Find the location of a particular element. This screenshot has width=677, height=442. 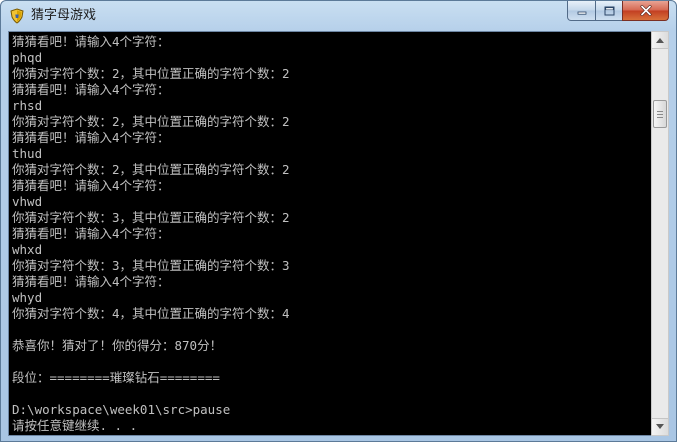

arrow-down-icon is located at coordinates (660, 426).